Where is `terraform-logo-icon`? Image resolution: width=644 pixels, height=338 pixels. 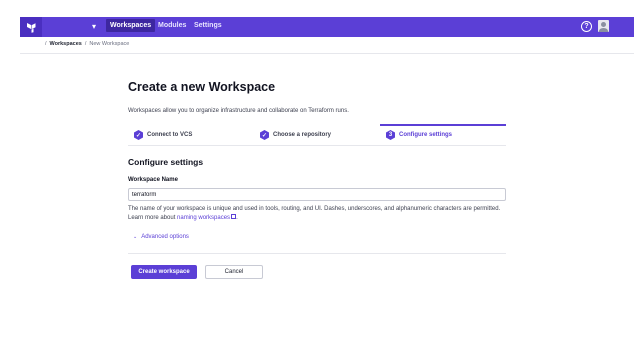
terraform-logo-icon is located at coordinates (31, 27).